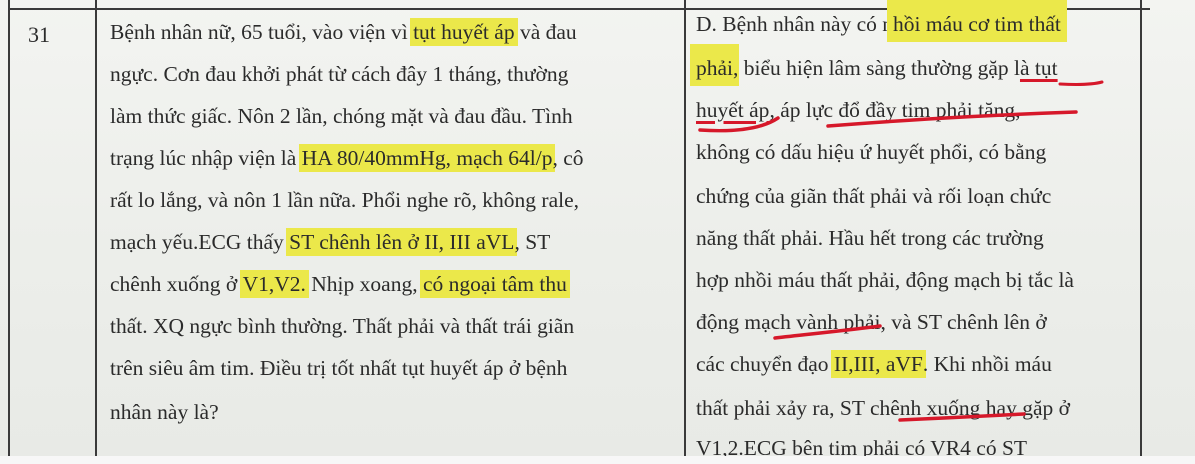 The height and width of the screenshot is (464, 1195). What do you see at coordinates (402, 242) in the screenshot?
I see `highlighted-text: ST chênh lên ở II, III aVL` at bounding box center [402, 242].